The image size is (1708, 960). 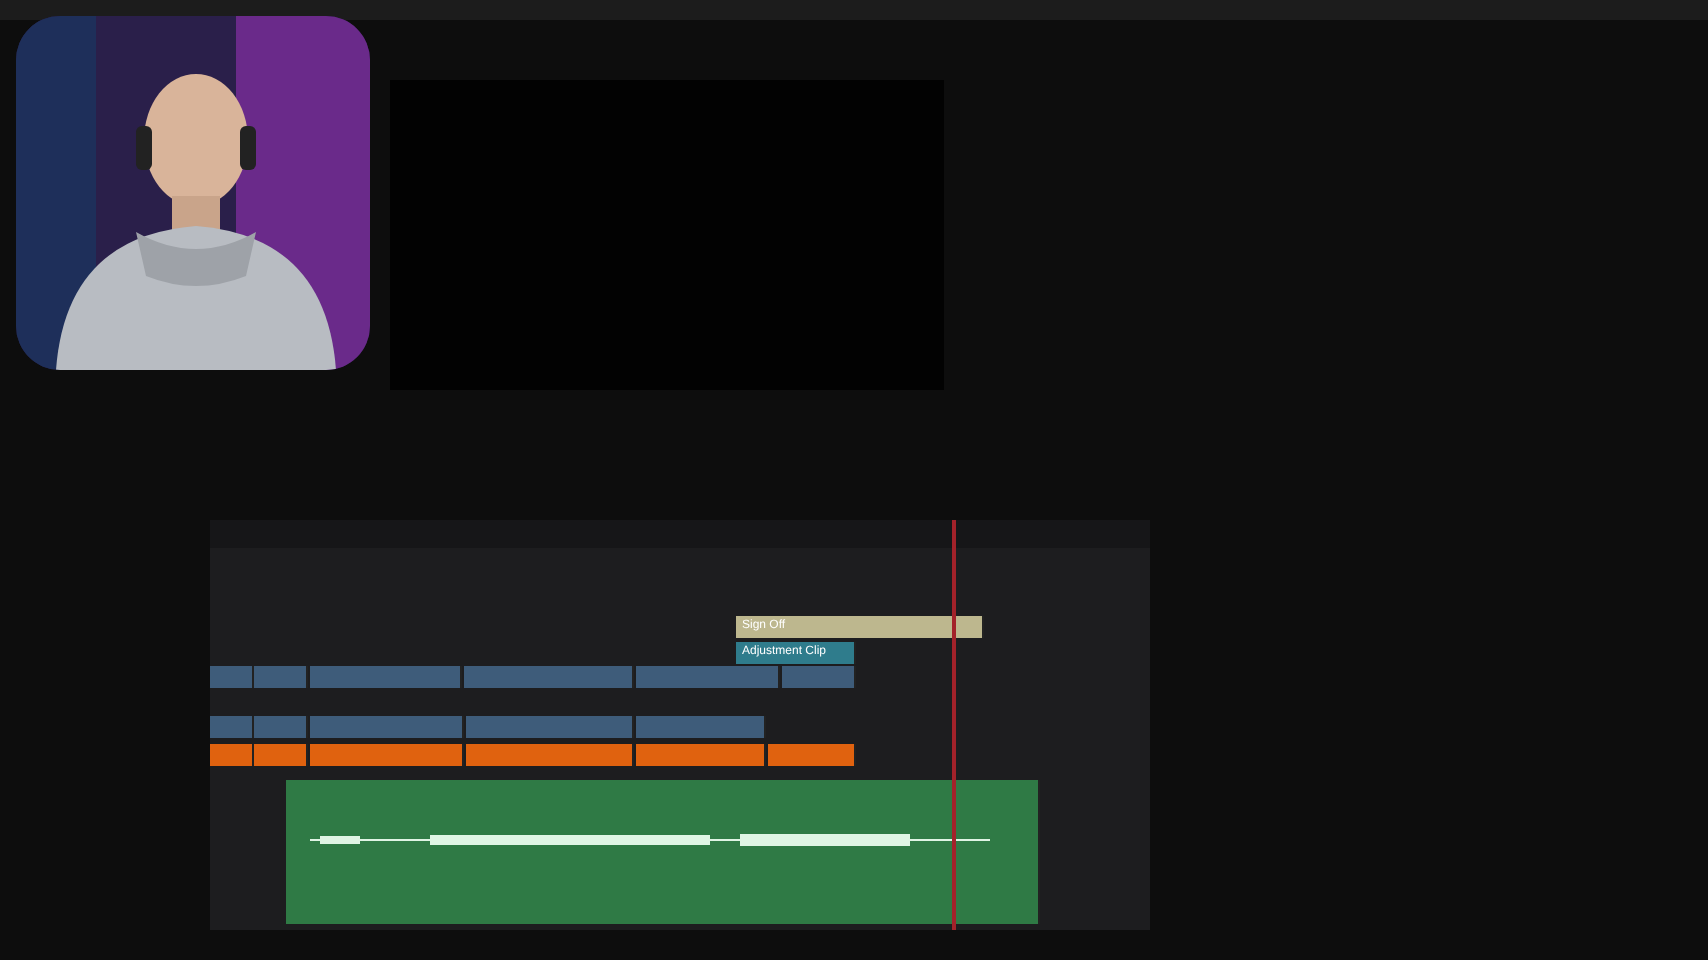 What do you see at coordinates (663, 852) in the screenshot?
I see `audio-clip` at bounding box center [663, 852].